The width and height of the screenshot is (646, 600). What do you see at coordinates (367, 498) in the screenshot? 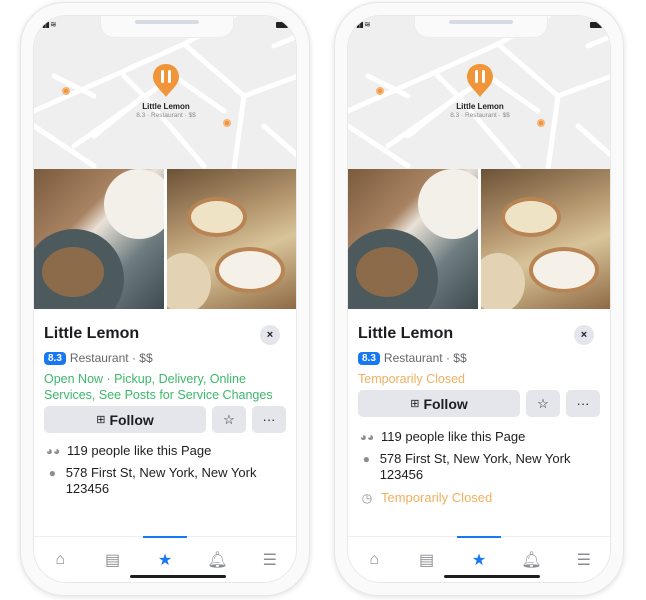
I see `clock-icon: ◷` at bounding box center [367, 498].